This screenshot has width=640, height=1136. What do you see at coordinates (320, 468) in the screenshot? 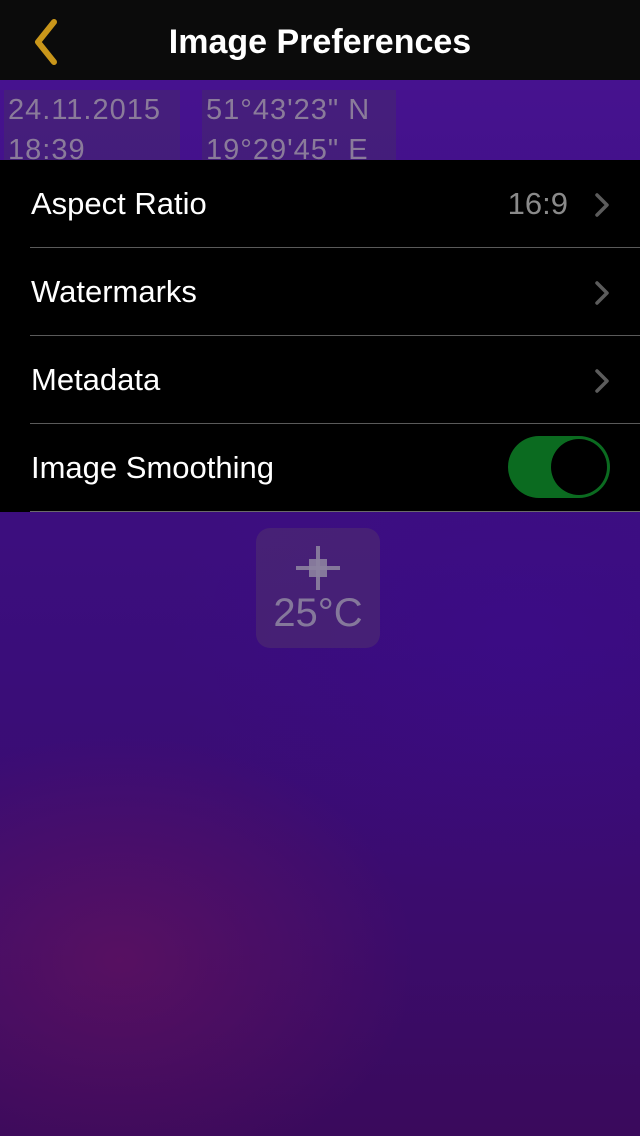
I see `settings-row-image-smoothing: Image Smoothing` at bounding box center [320, 468].